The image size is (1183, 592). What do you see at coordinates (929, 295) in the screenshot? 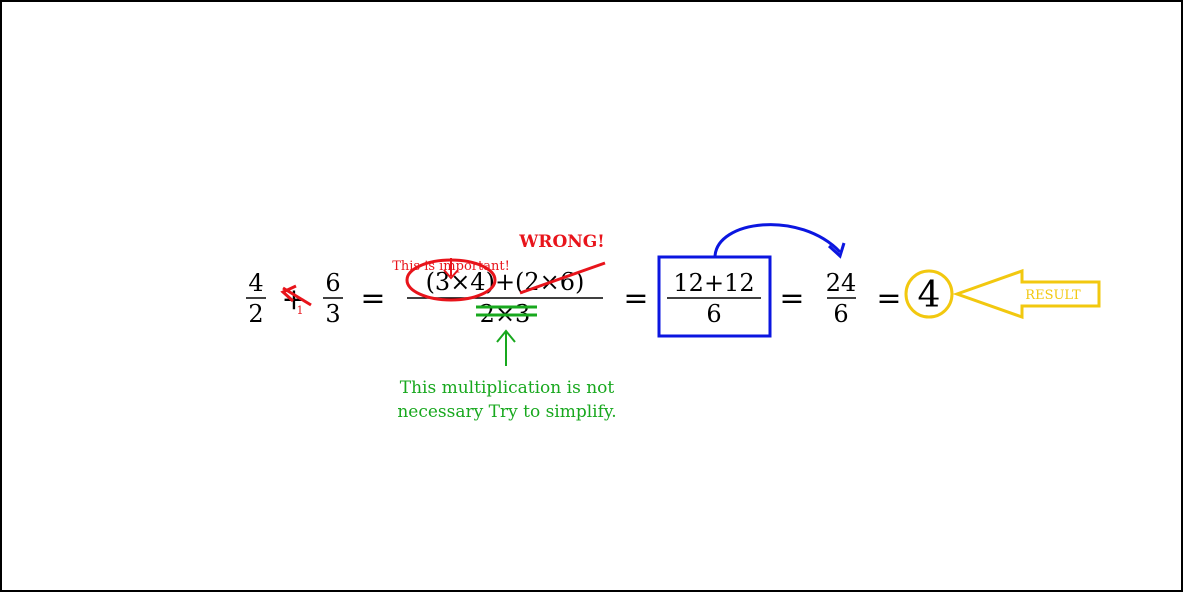
I see `result-value: 4` at bounding box center [929, 295].